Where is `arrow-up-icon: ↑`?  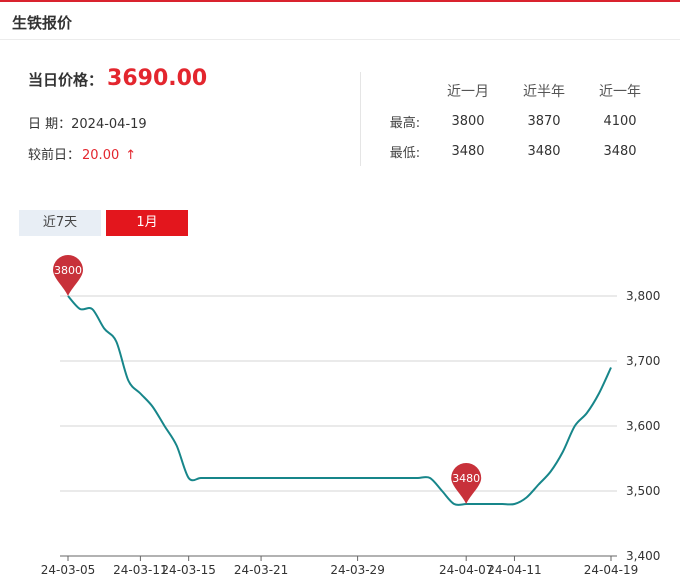
arrow-up-icon: ↑ is located at coordinates (131, 155).